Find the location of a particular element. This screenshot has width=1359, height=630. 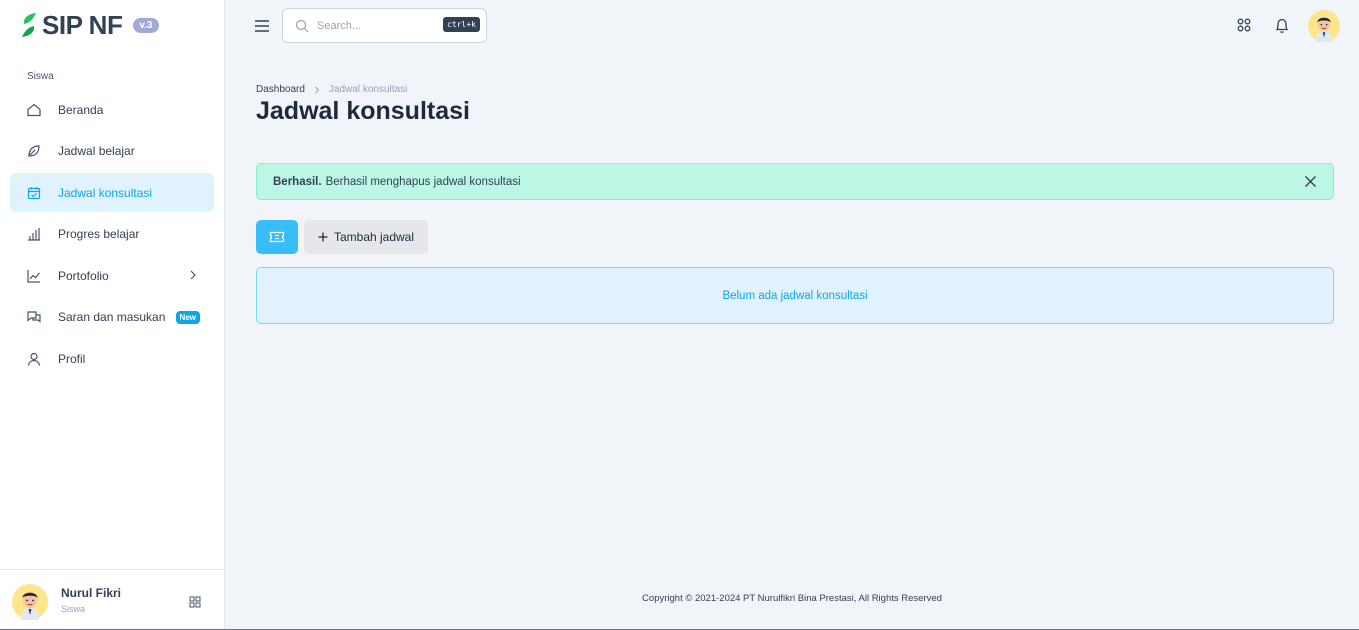

header-avatar is located at coordinates (1324, 26).